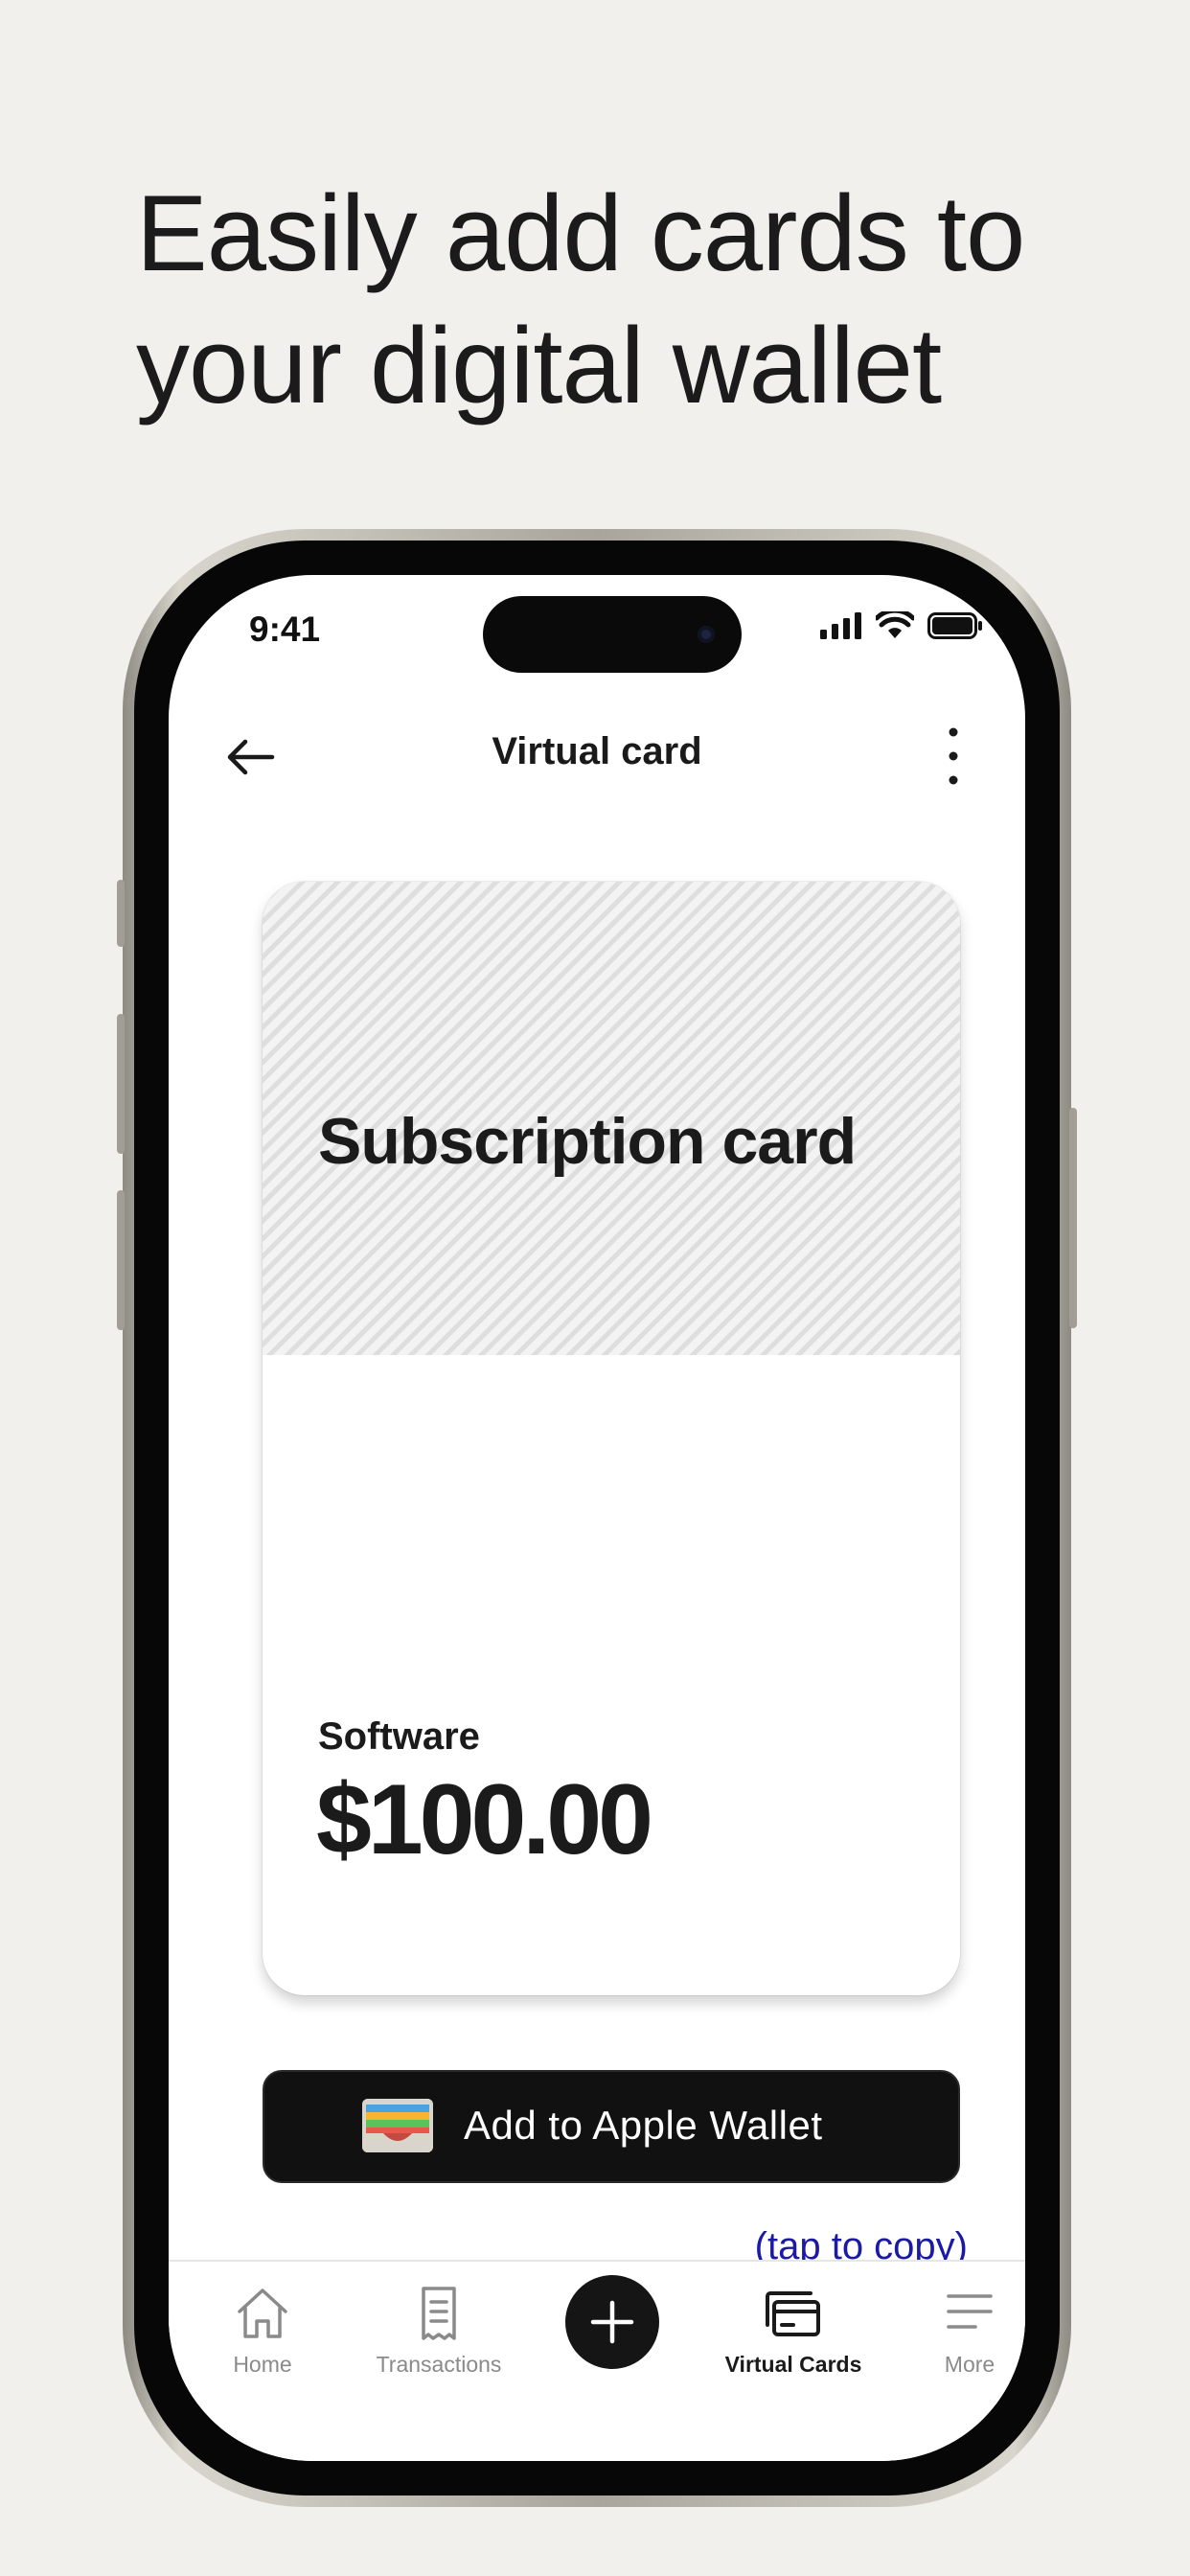 This screenshot has width=1190, height=2576. Describe the element at coordinates (841, 625) in the screenshot. I see `signal-icon` at that location.